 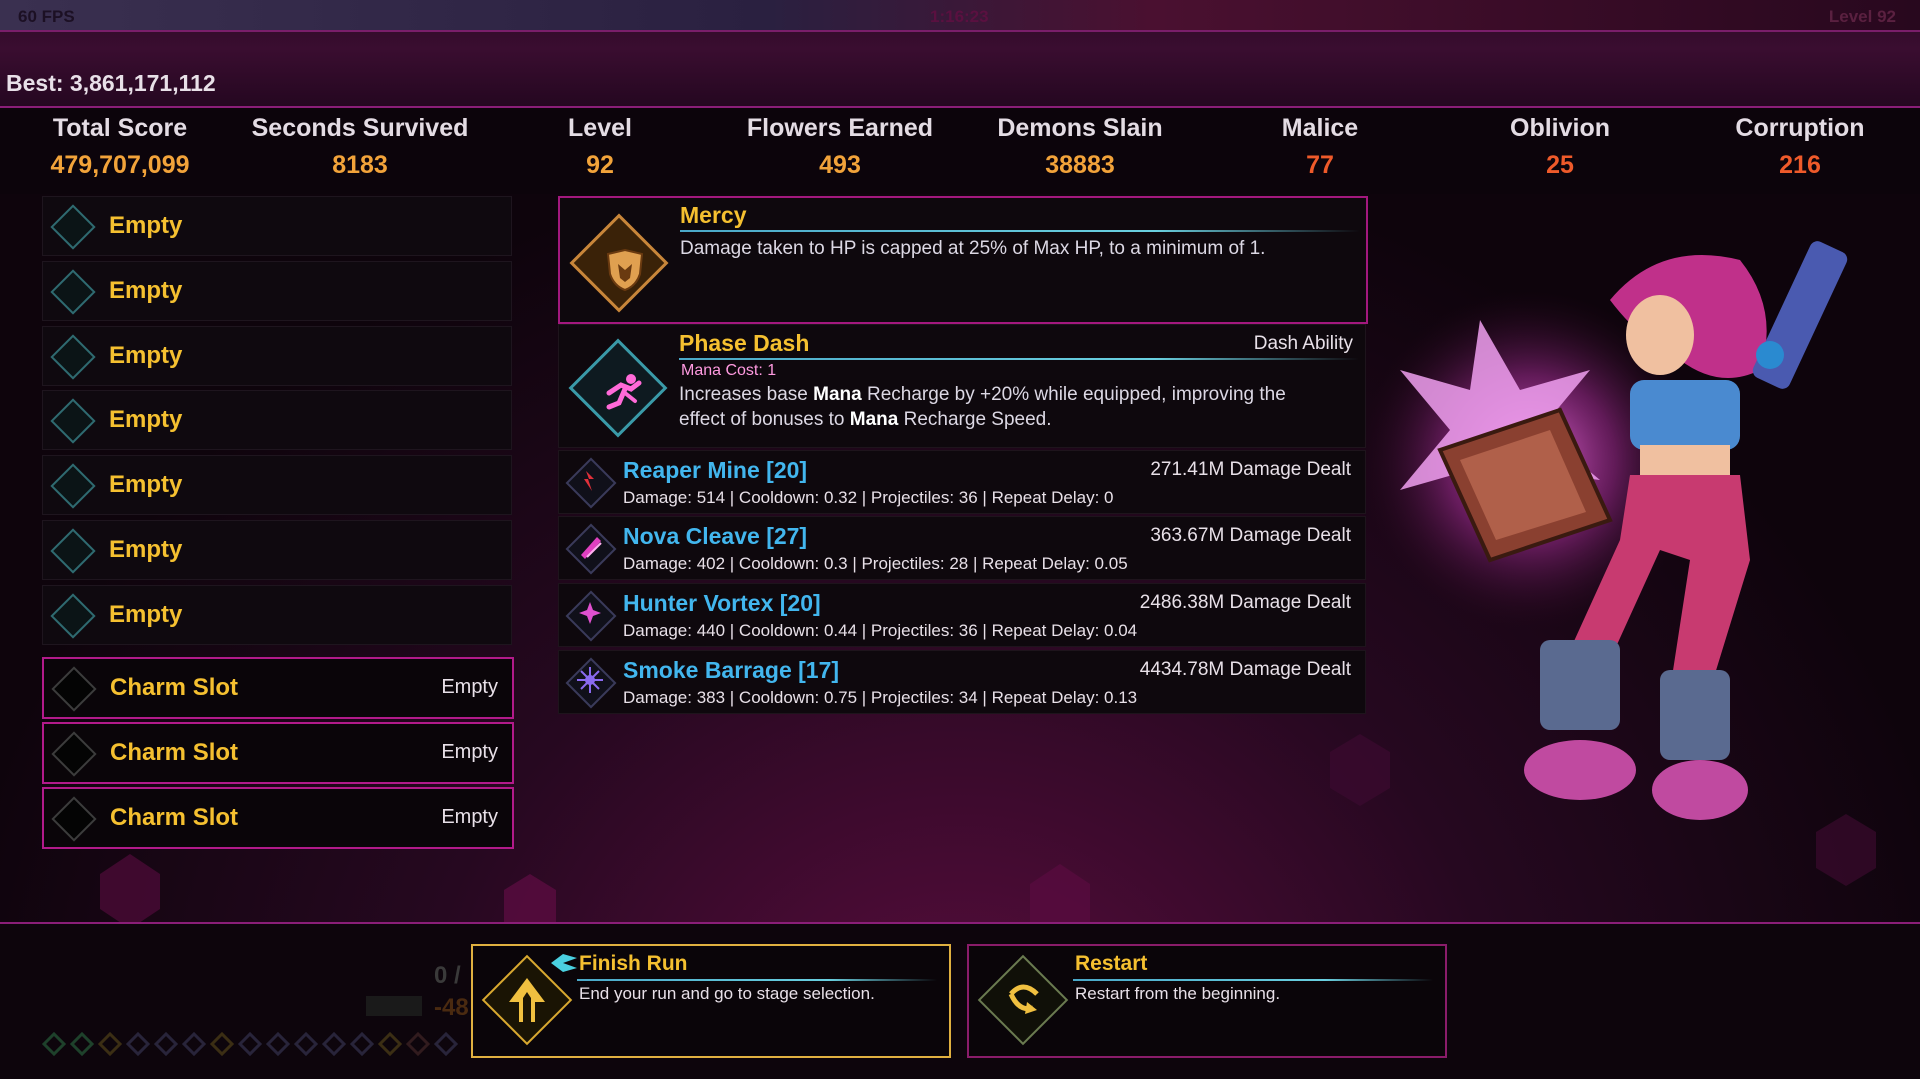 What do you see at coordinates (590, 680) in the screenshot?
I see `smoke-barrage-icon` at bounding box center [590, 680].